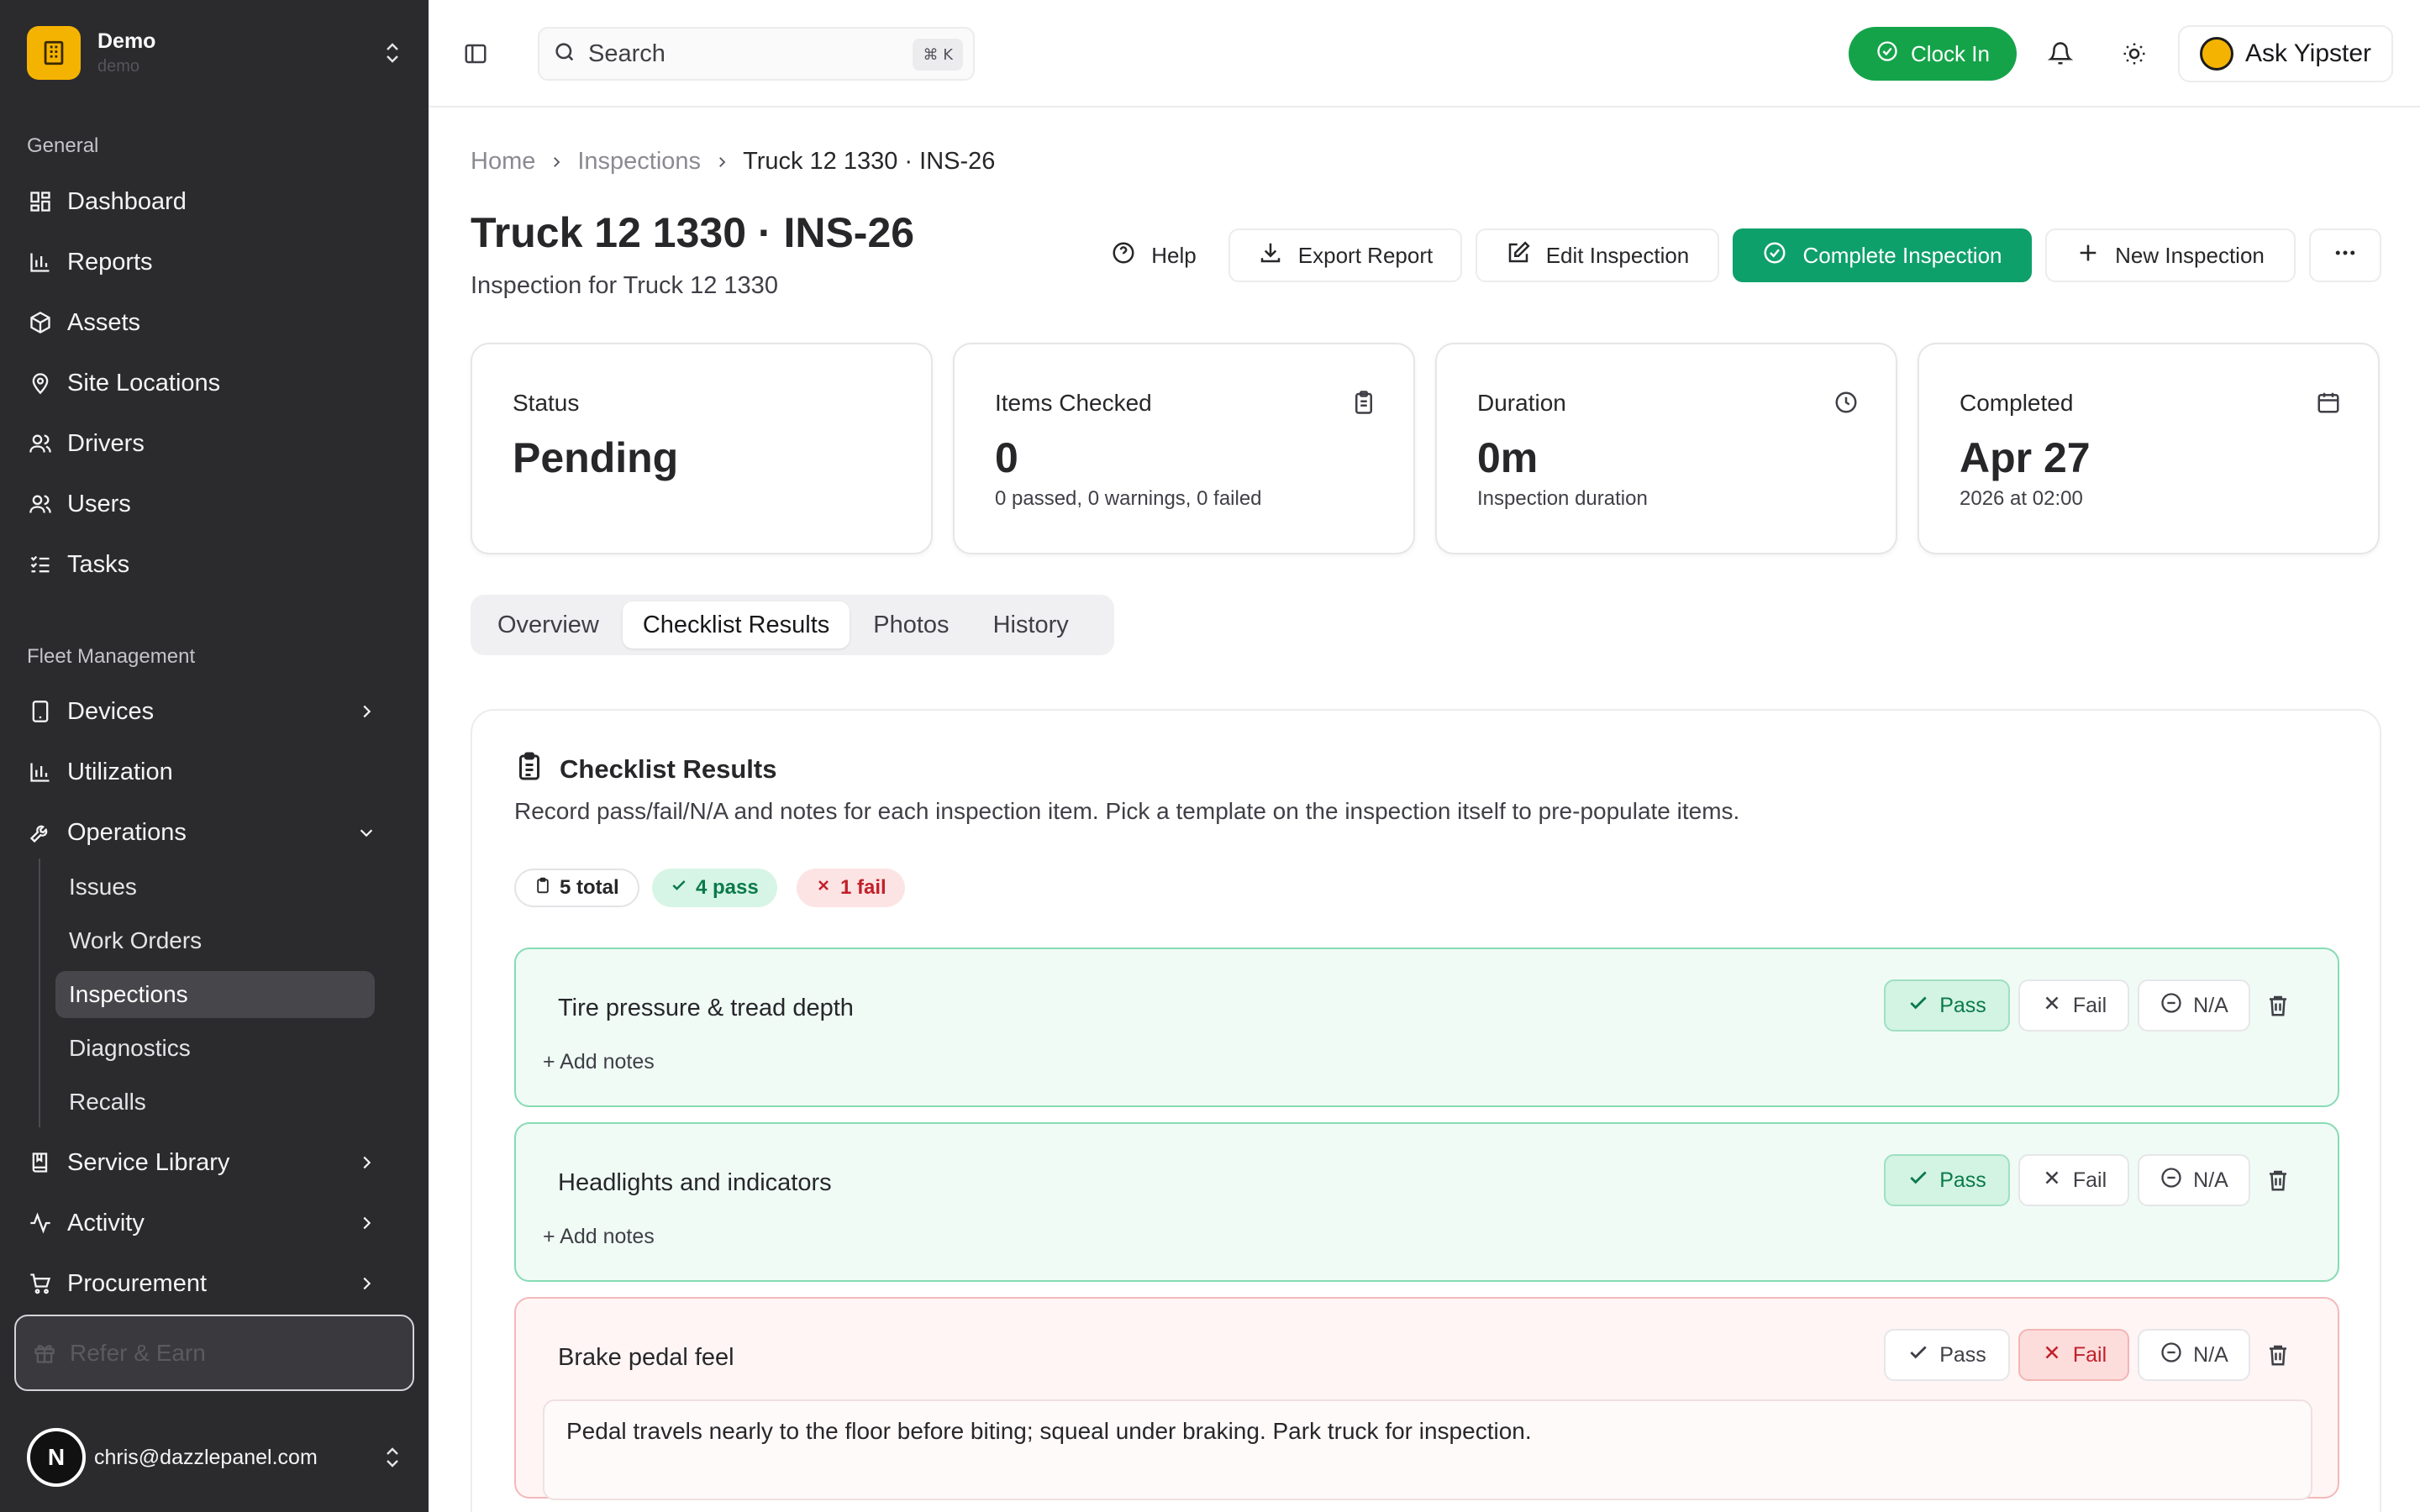 This screenshot has width=2420, height=1512. Describe the element at coordinates (216, 504) in the screenshot. I see `sidebar-item-users: Users` at that location.